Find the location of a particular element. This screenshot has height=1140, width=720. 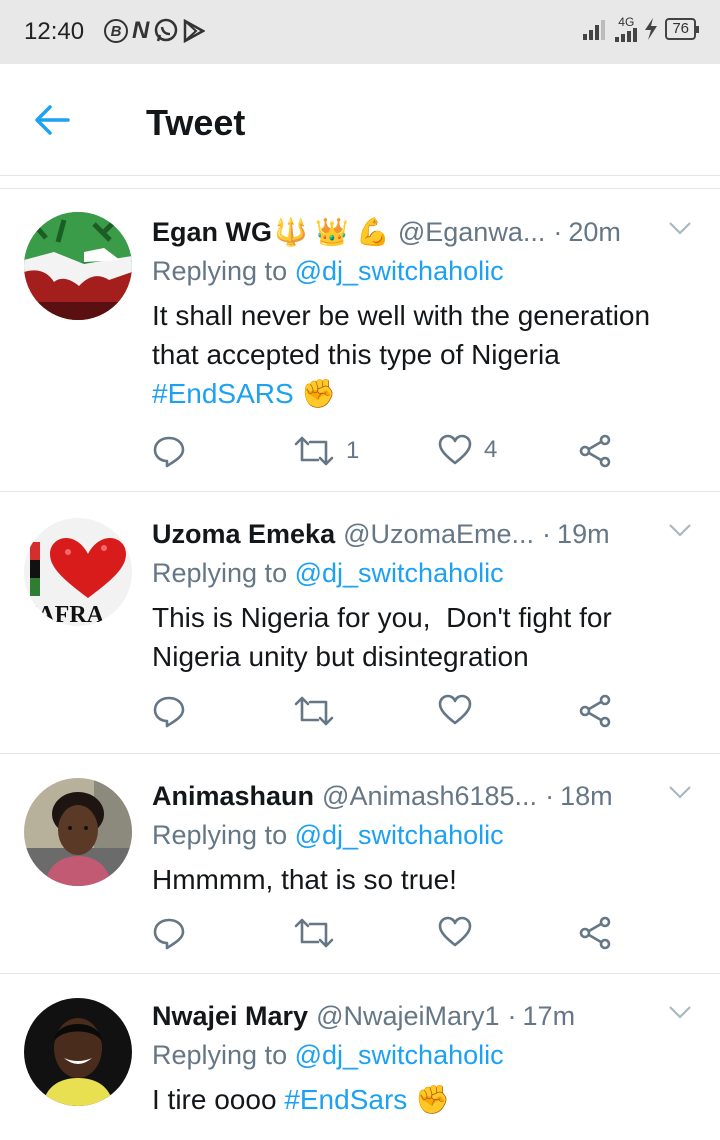

notification-icons: B N is located at coordinates (155, 30).